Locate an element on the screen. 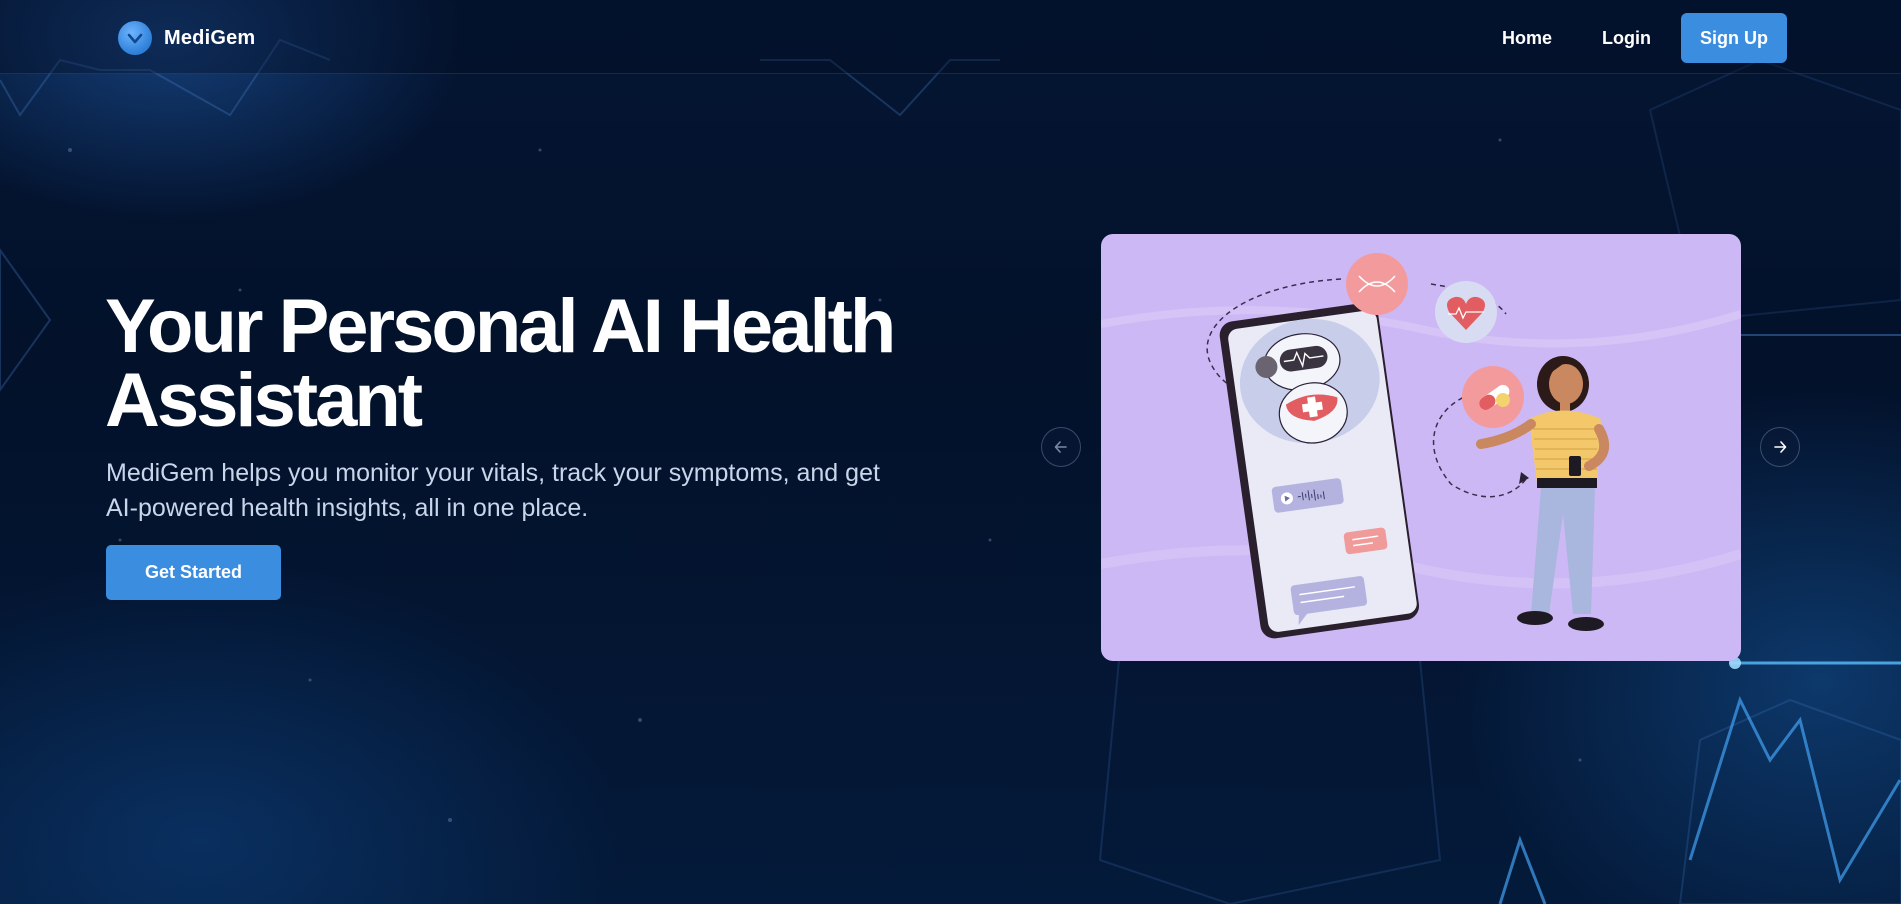  nav-links: Home Login Sign Up is located at coordinates (1632, 38).